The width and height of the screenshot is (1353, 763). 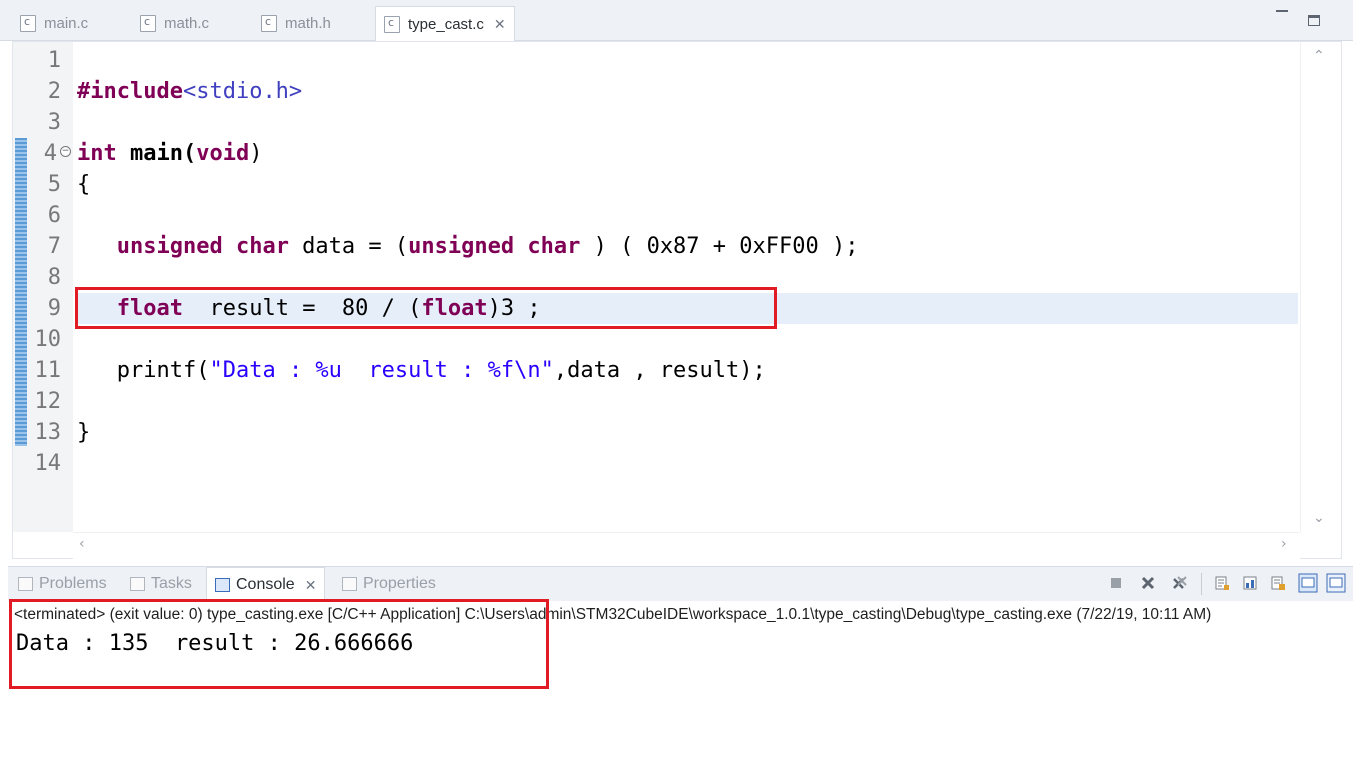 What do you see at coordinates (1336, 583) in the screenshot?
I see `open-console-icon` at bounding box center [1336, 583].